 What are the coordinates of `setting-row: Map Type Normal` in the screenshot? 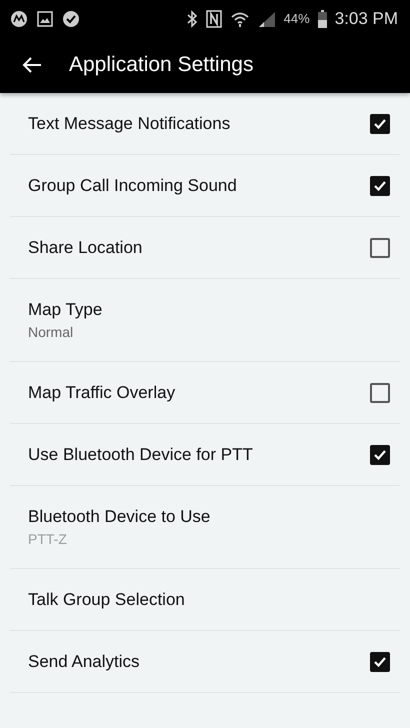 It's located at (205, 320).